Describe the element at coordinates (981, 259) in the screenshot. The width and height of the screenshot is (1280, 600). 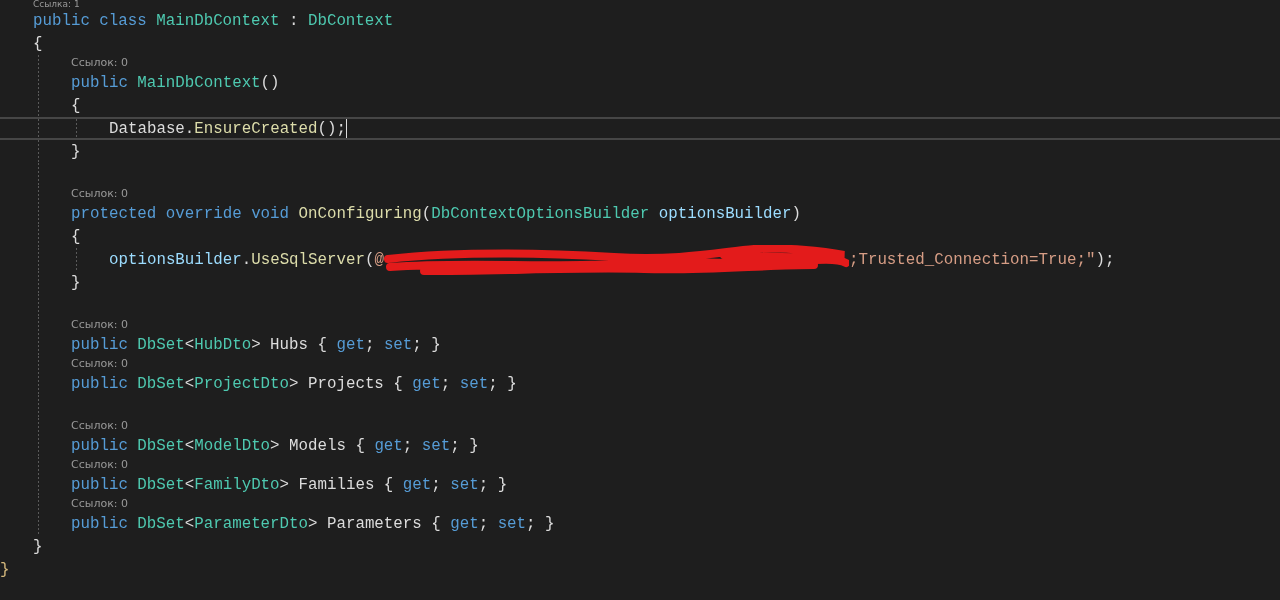
I see `code-text: ;Trusted_Connection=True;");` at that location.